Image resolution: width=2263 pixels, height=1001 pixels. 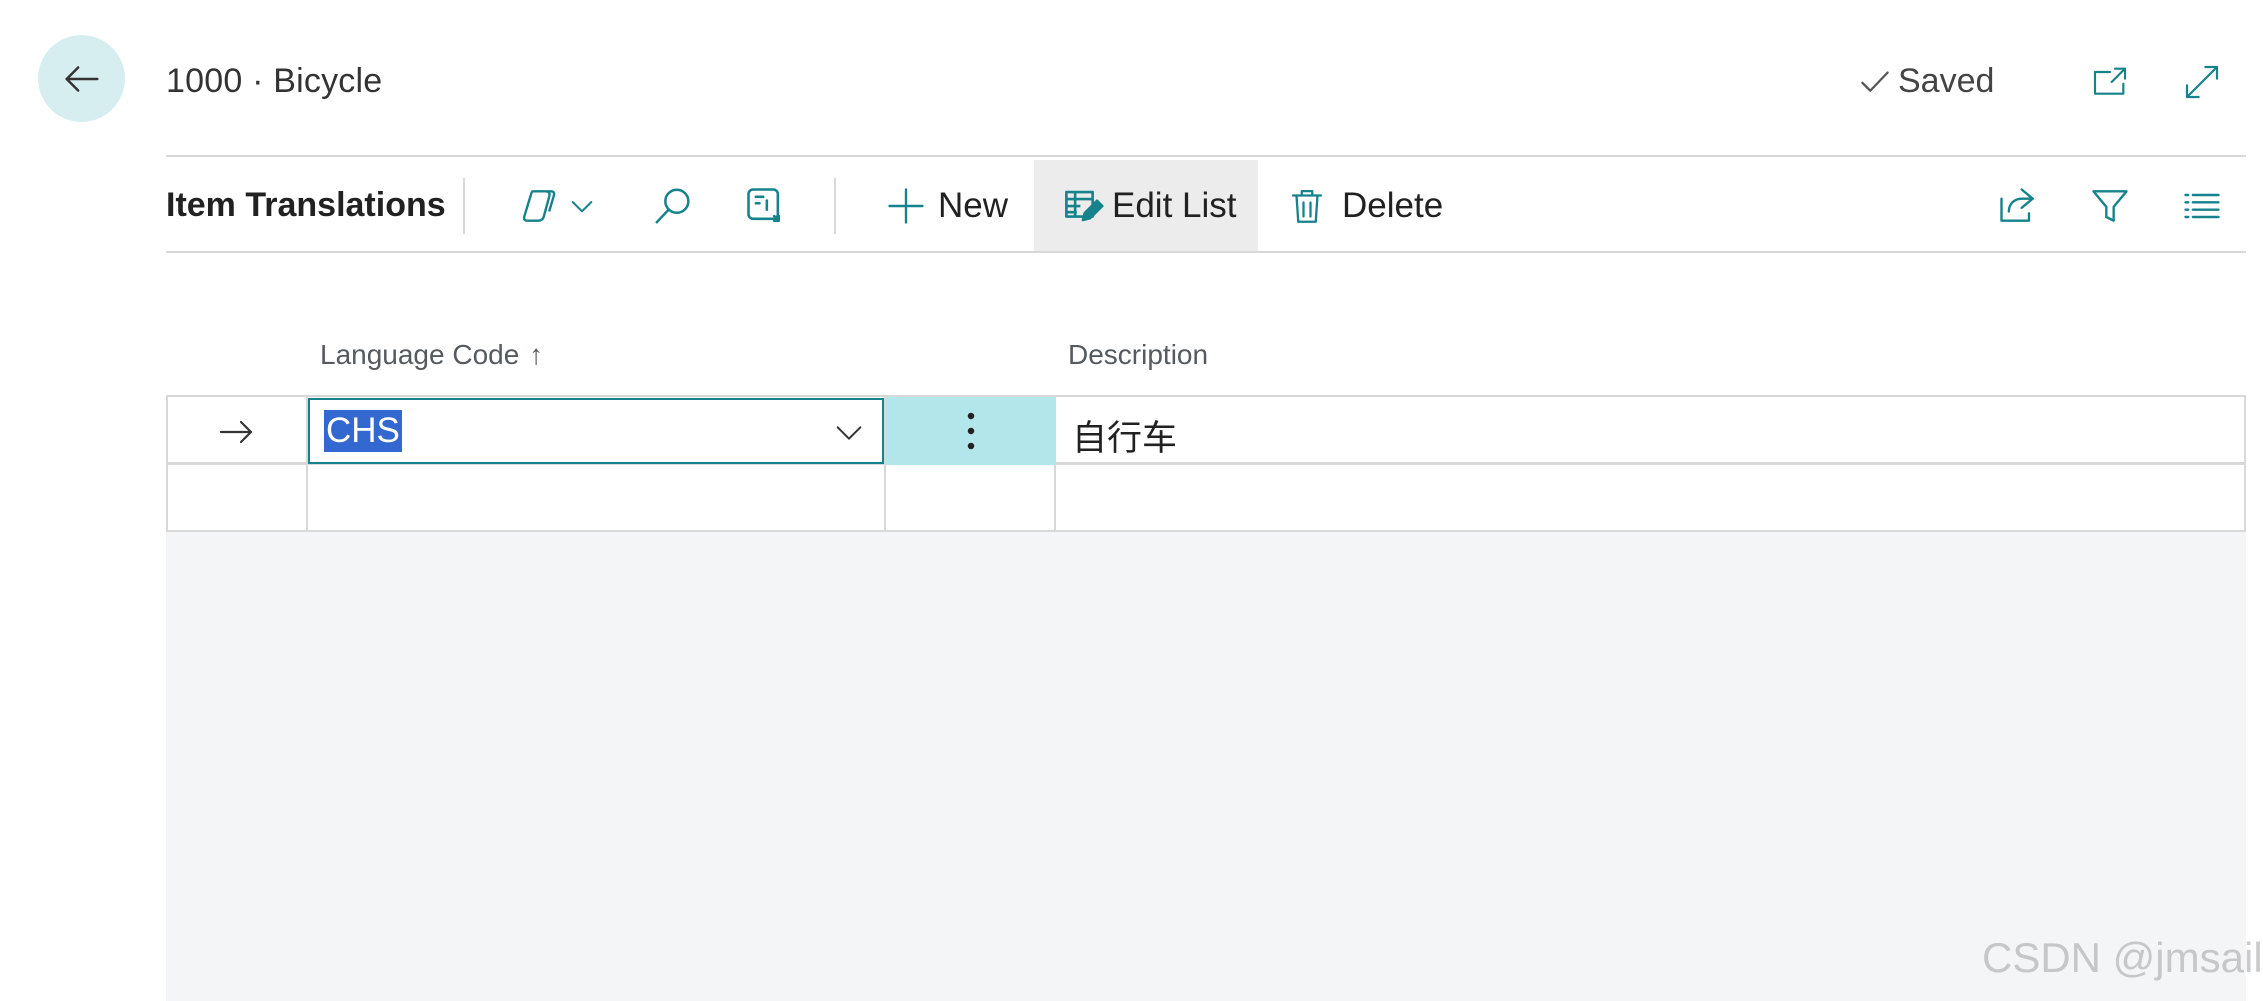 What do you see at coordinates (2122, 957) in the screenshot?
I see `watermark: CSDN @jmsail` at bounding box center [2122, 957].